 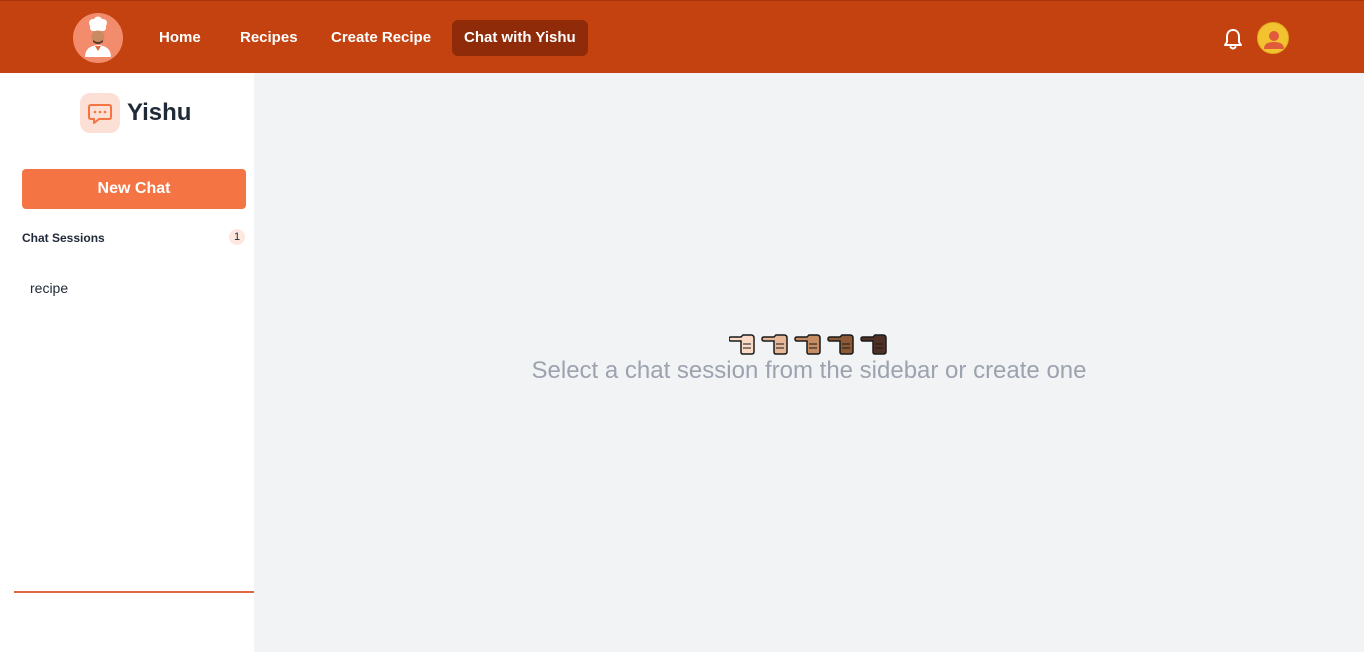 What do you see at coordinates (63, 238) in the screenshot?
I see `chat-sessions-heading: Chat Sessions` at bounding box center [63, 238].